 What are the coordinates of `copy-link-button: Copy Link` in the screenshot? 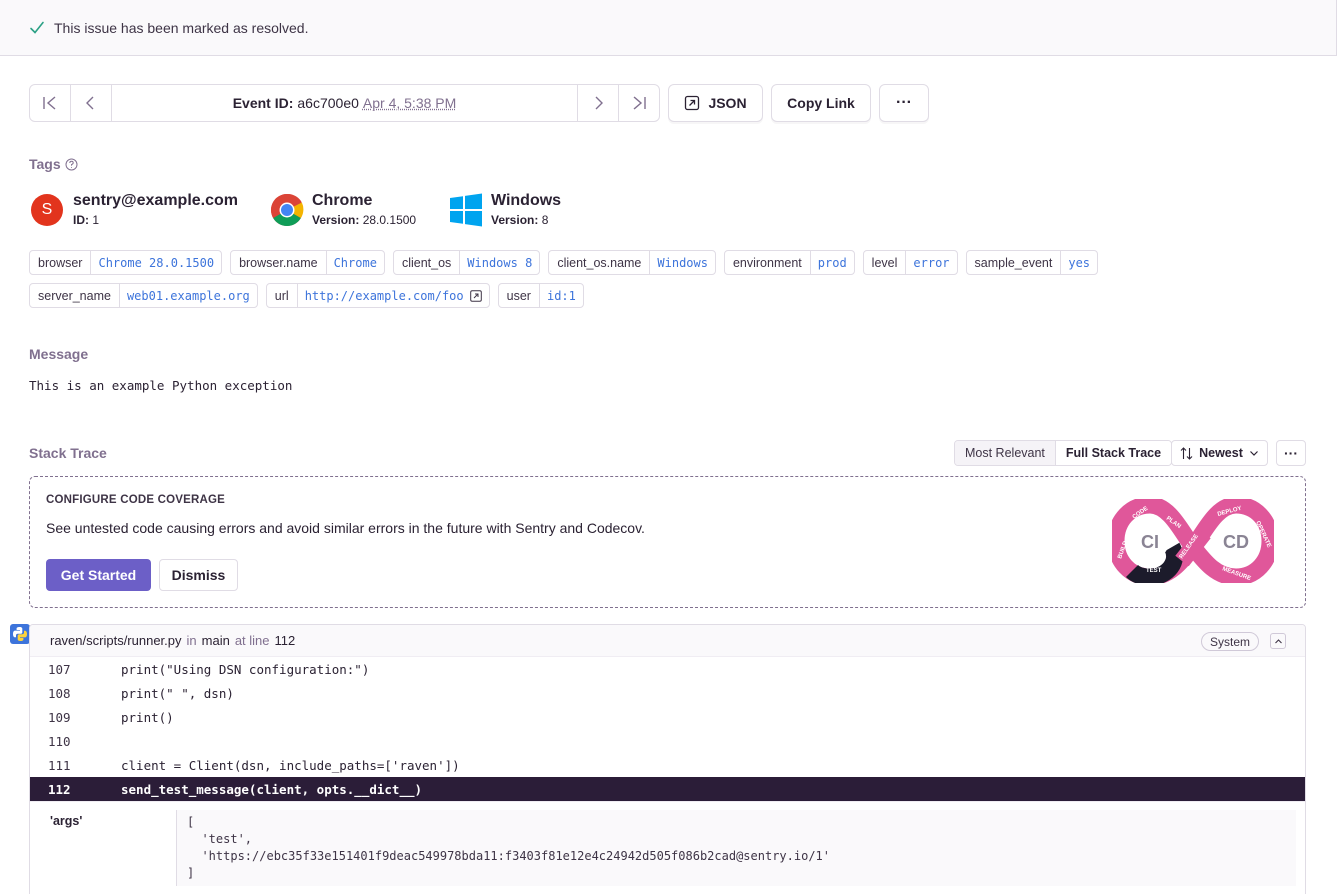 It's located at (821, 103).